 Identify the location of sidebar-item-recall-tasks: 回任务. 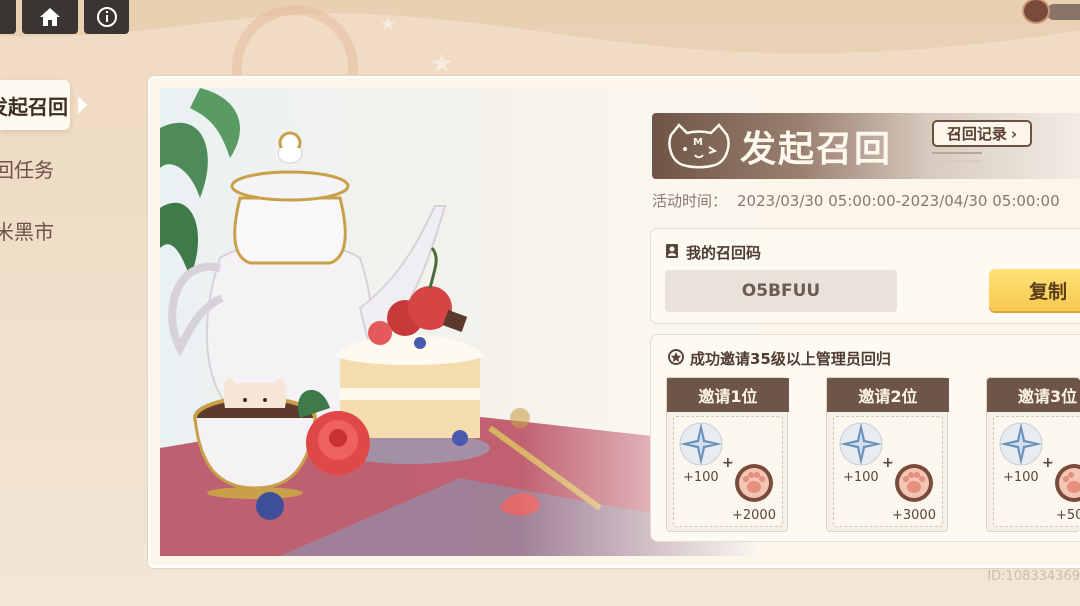
(35, 168).